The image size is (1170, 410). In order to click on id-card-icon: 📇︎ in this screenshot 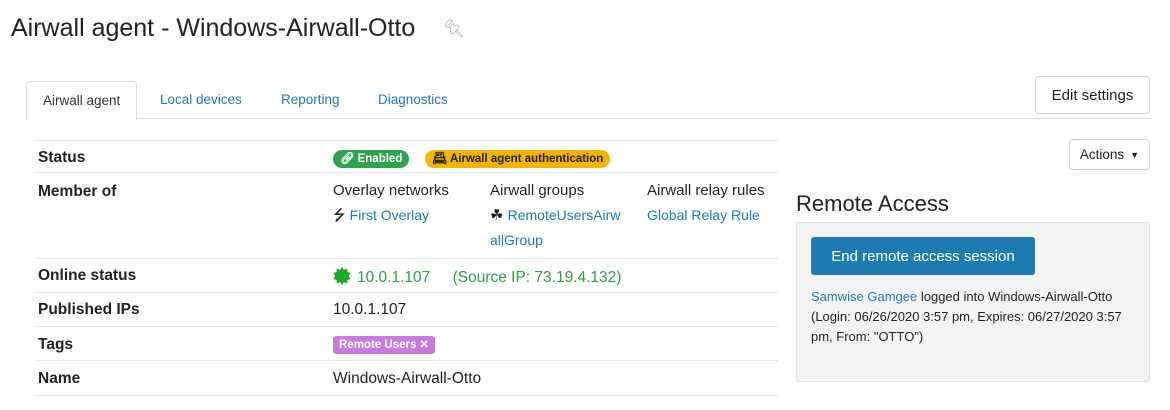, I will do `click(439, 159)`.